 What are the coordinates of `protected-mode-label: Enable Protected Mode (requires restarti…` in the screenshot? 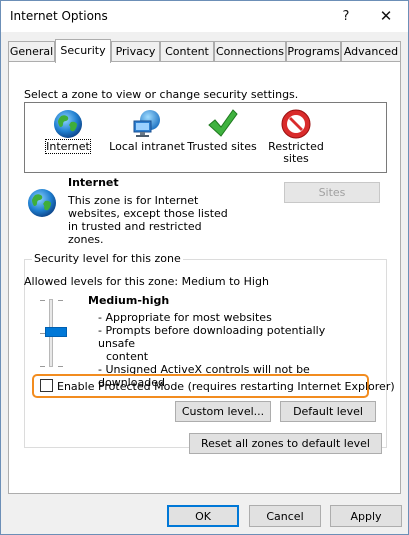 It's located at (226, 386).